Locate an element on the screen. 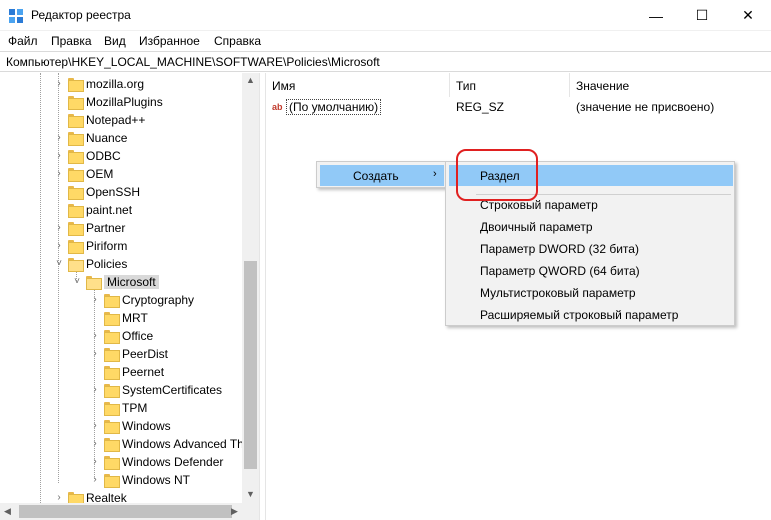  tree-item-mozilla-org: › mozilla.org is located at coordinates (99, 84).